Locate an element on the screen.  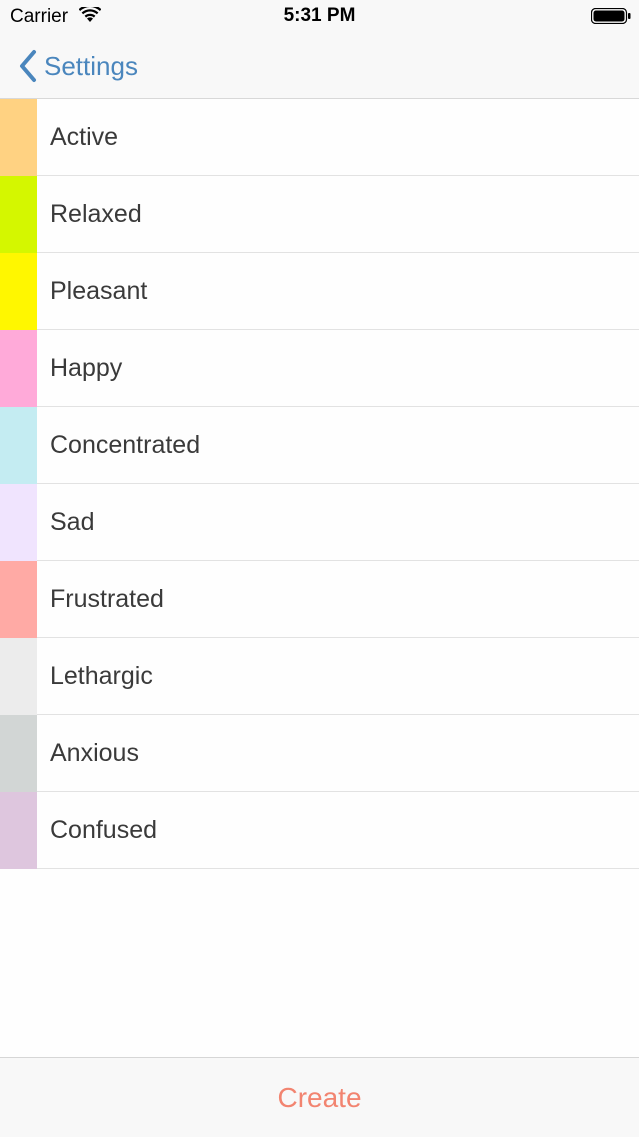
bottom-toolbar: Create is located at coordinates (319, 1097).